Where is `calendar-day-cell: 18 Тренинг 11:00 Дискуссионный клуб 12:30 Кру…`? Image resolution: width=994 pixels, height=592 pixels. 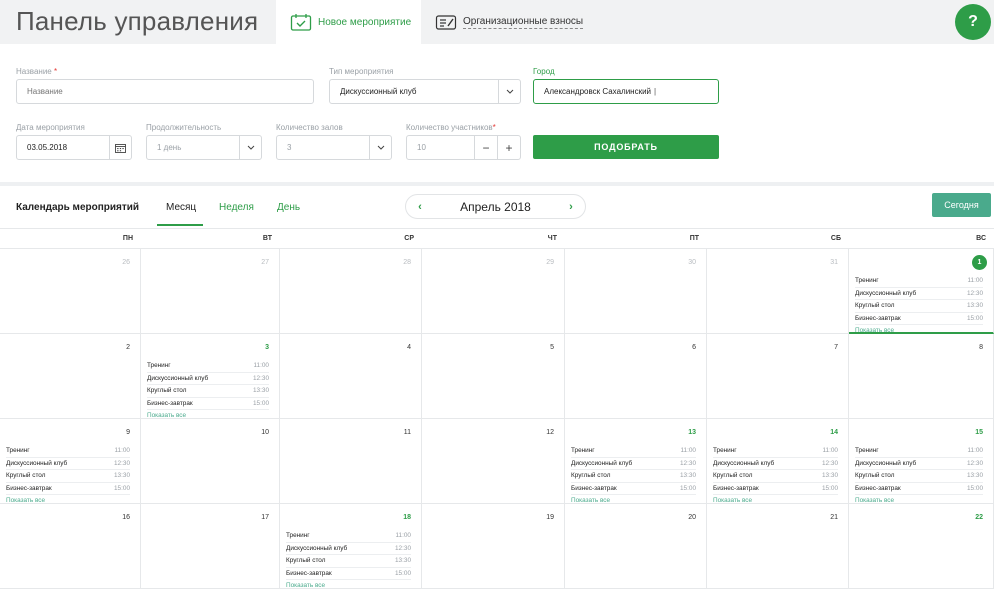
calendar-day-cell: 18 Тренинг 11:00 Дискуссионный клуб 12:30 Кру… is located at coordinates (351, 546).